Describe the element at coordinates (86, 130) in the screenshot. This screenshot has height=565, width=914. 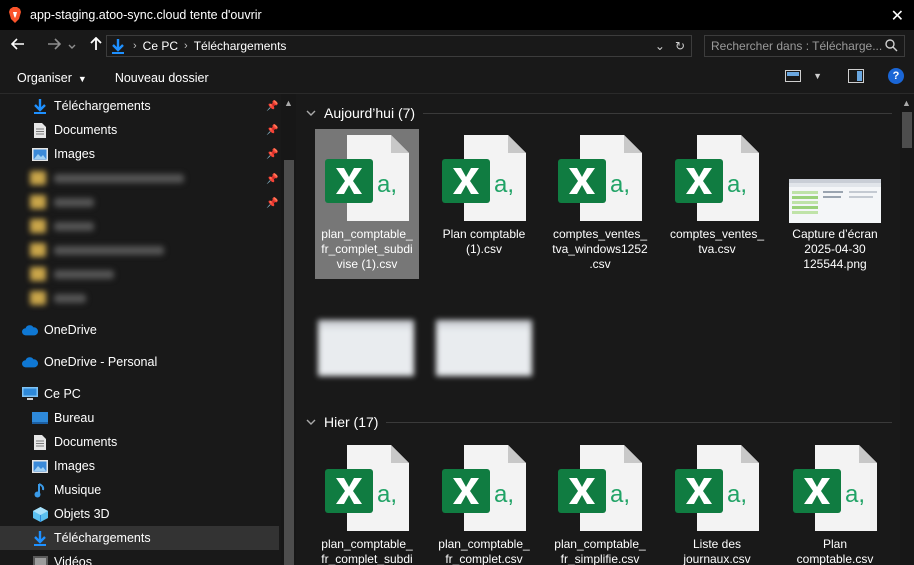
I see `sidebar-item-label: Documents` at that location.